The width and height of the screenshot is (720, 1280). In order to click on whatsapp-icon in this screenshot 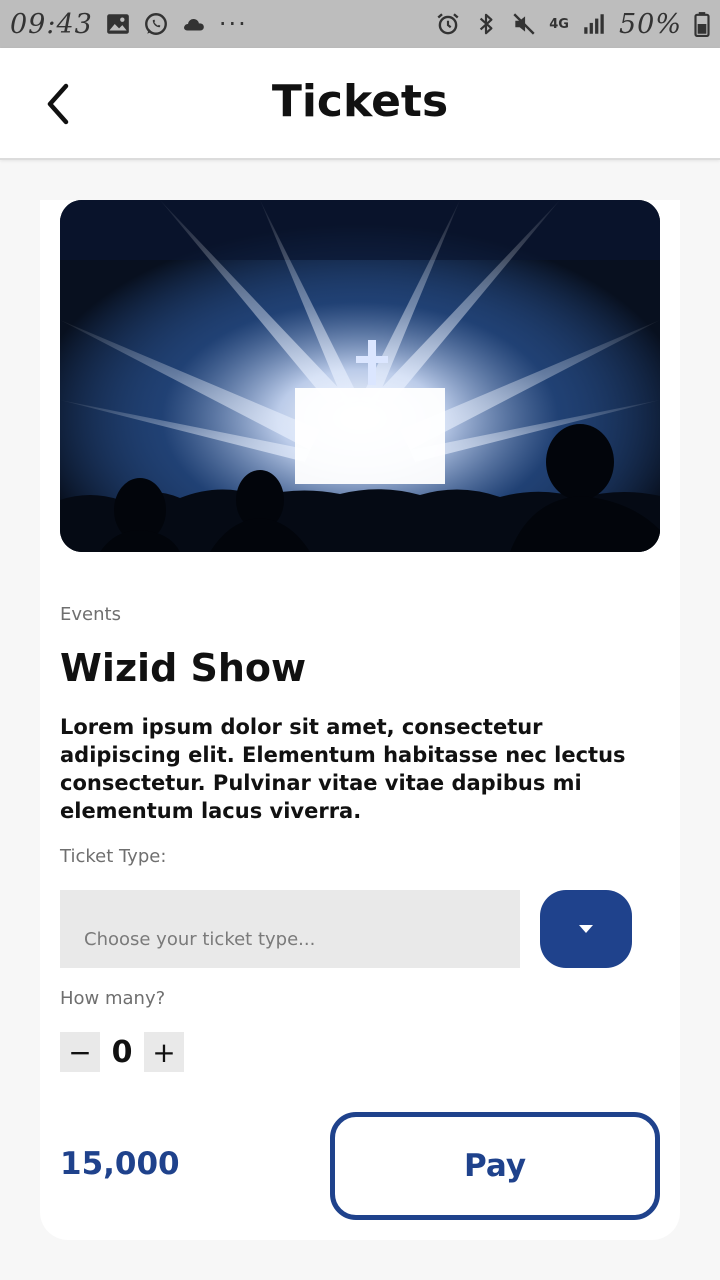, I will do `click(156, 24)`.